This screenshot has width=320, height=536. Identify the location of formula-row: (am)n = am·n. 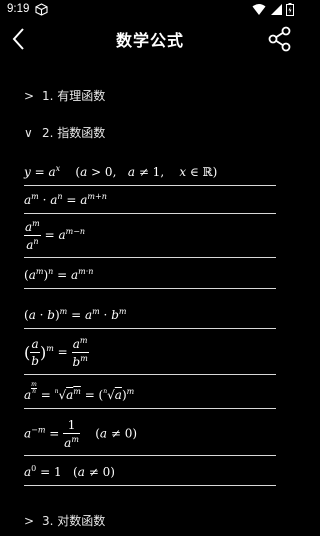
(150, 273).